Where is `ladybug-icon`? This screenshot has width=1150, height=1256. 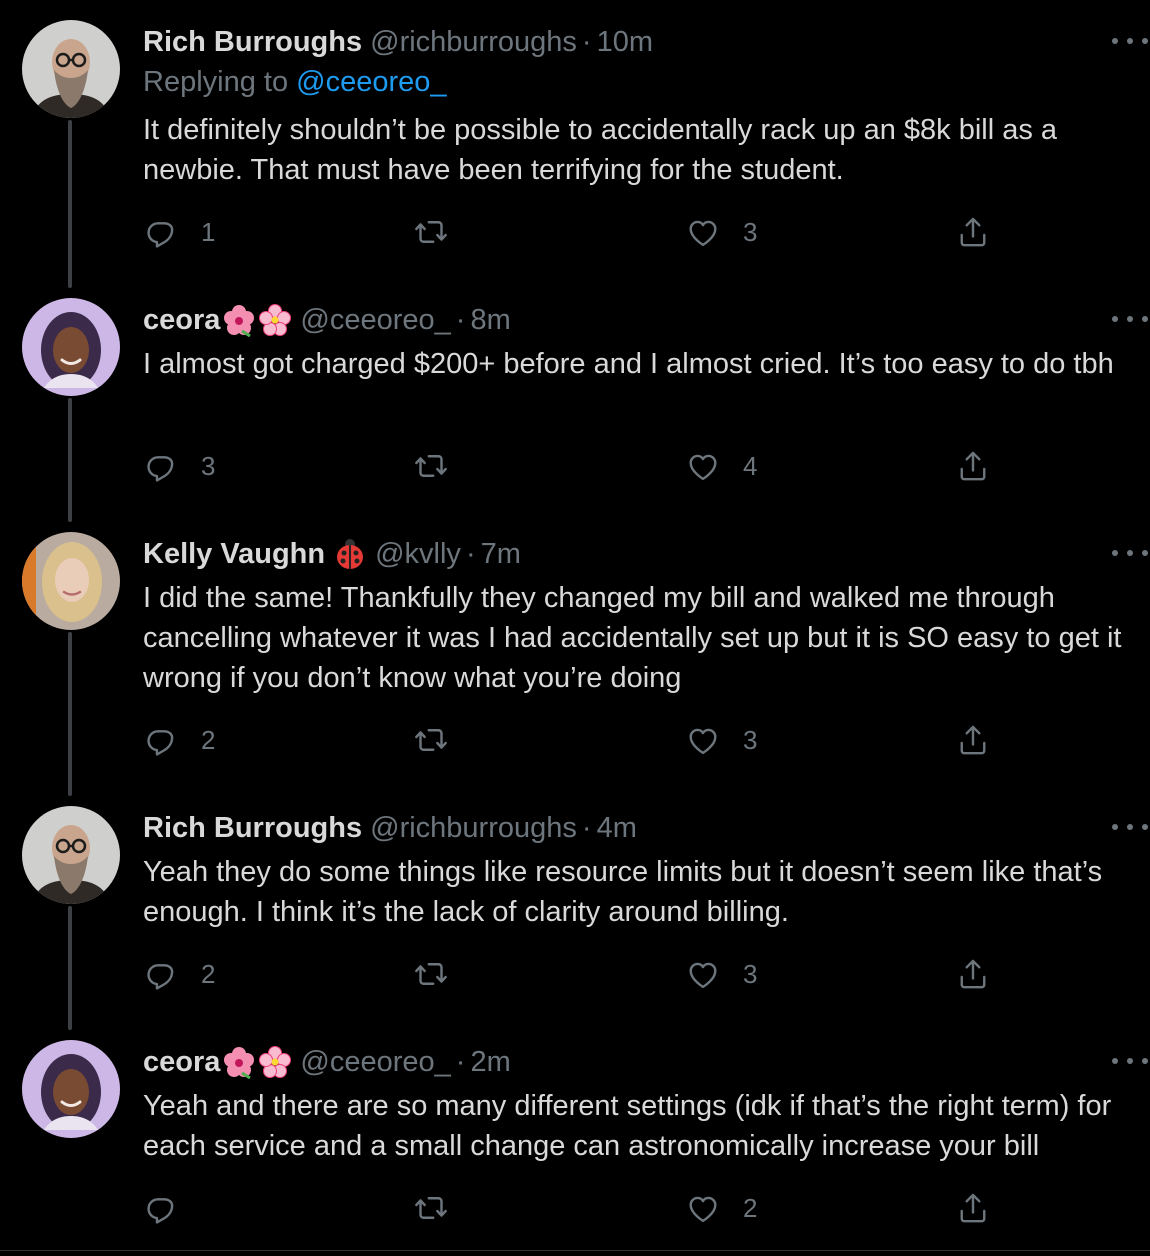 ladybug-icon is located at coordinates (350, 554).